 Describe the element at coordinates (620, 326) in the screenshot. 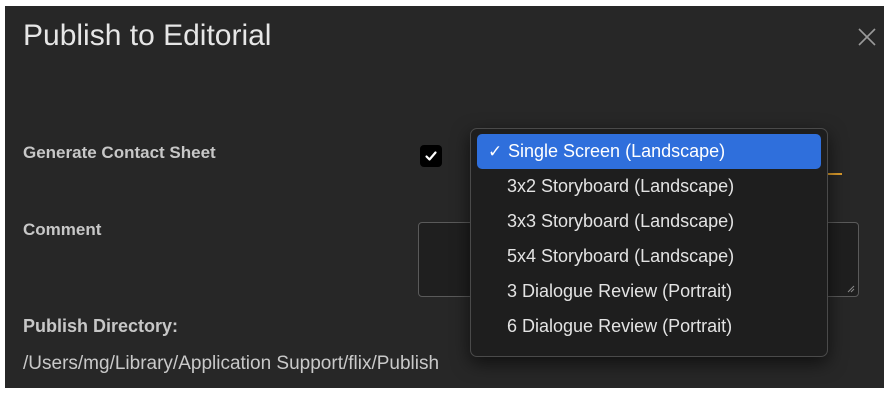

I see `menu-item-label: 6 Dialogue Review (Portrait)` at that location.